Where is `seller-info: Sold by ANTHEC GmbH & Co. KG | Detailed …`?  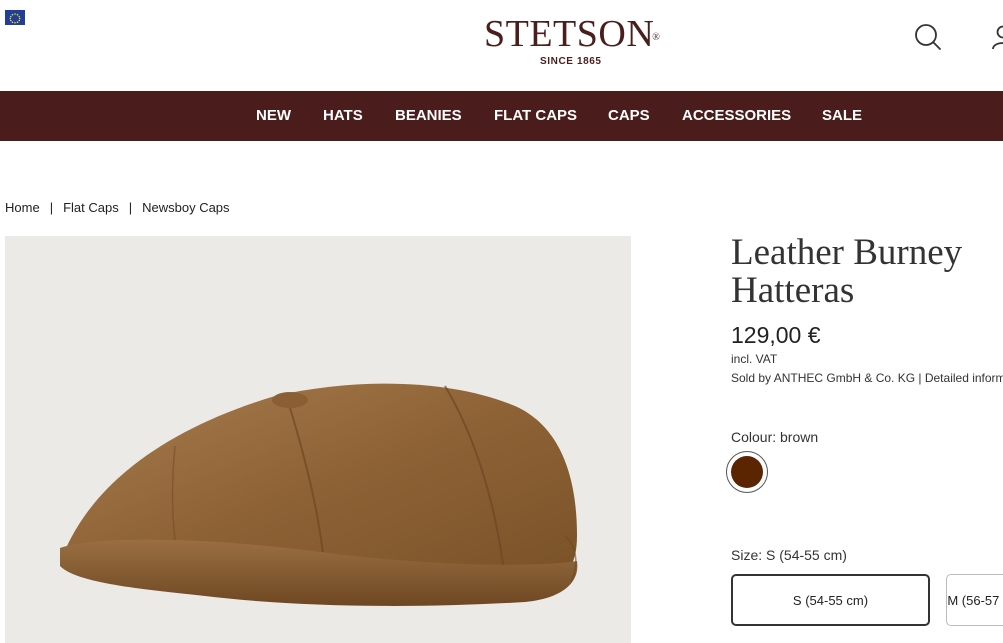 seller-info: Sold by ANTHEC GmbH & Co. KG | Detailed … is located at coordinates (867, 378).